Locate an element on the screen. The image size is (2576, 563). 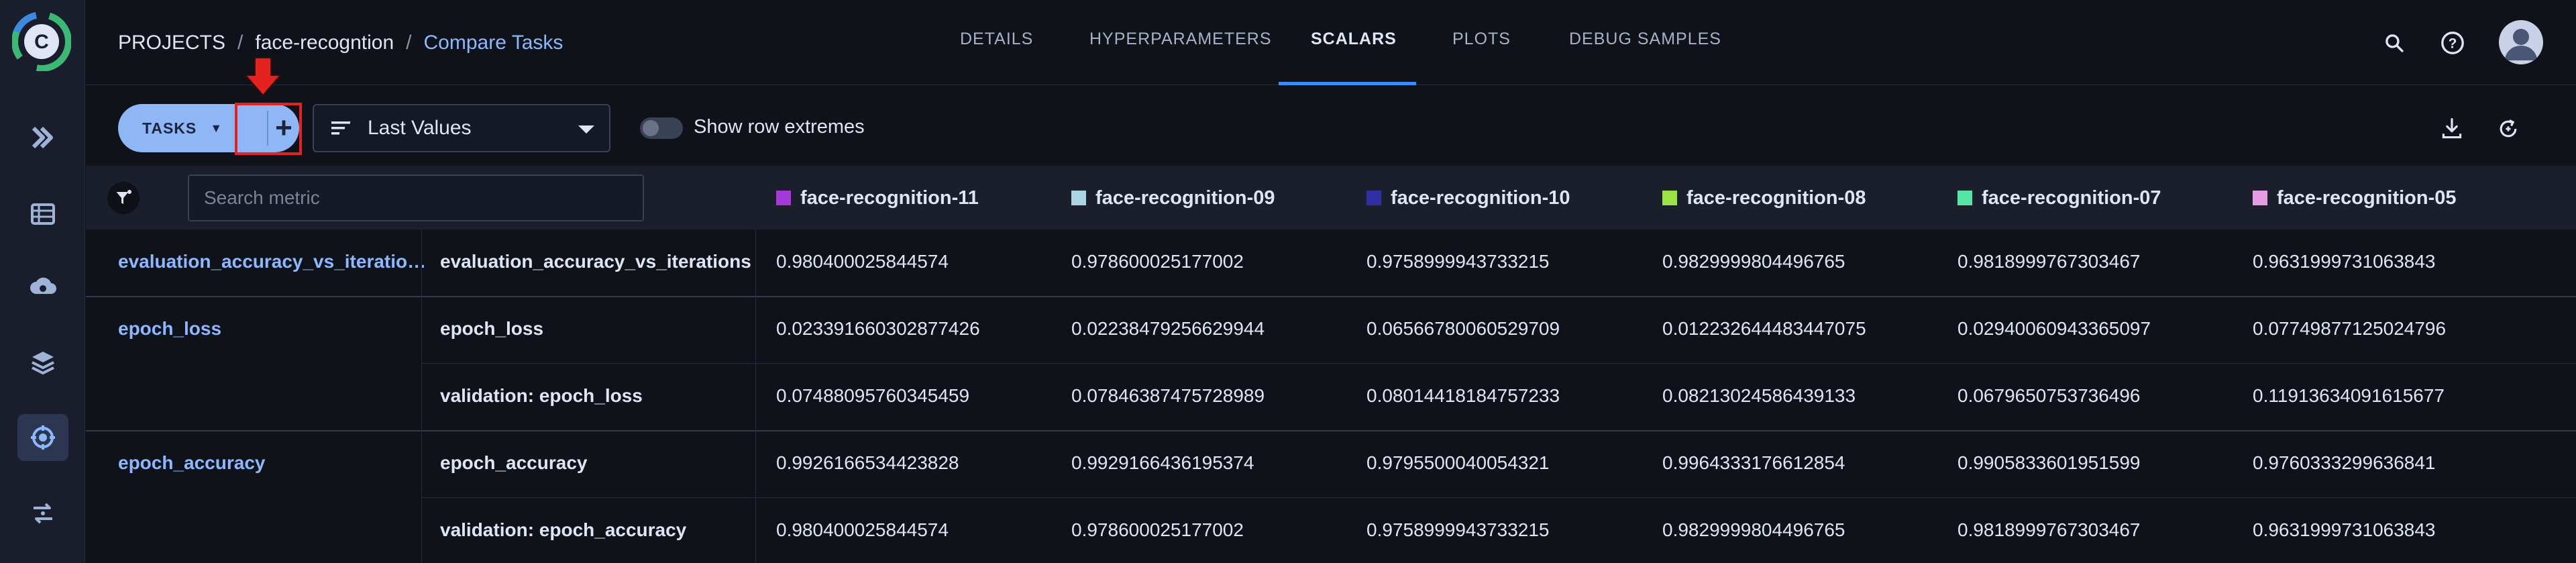
tab-debug-samples: DEBUG SAMPLES is located at coordinates (1645, 43).